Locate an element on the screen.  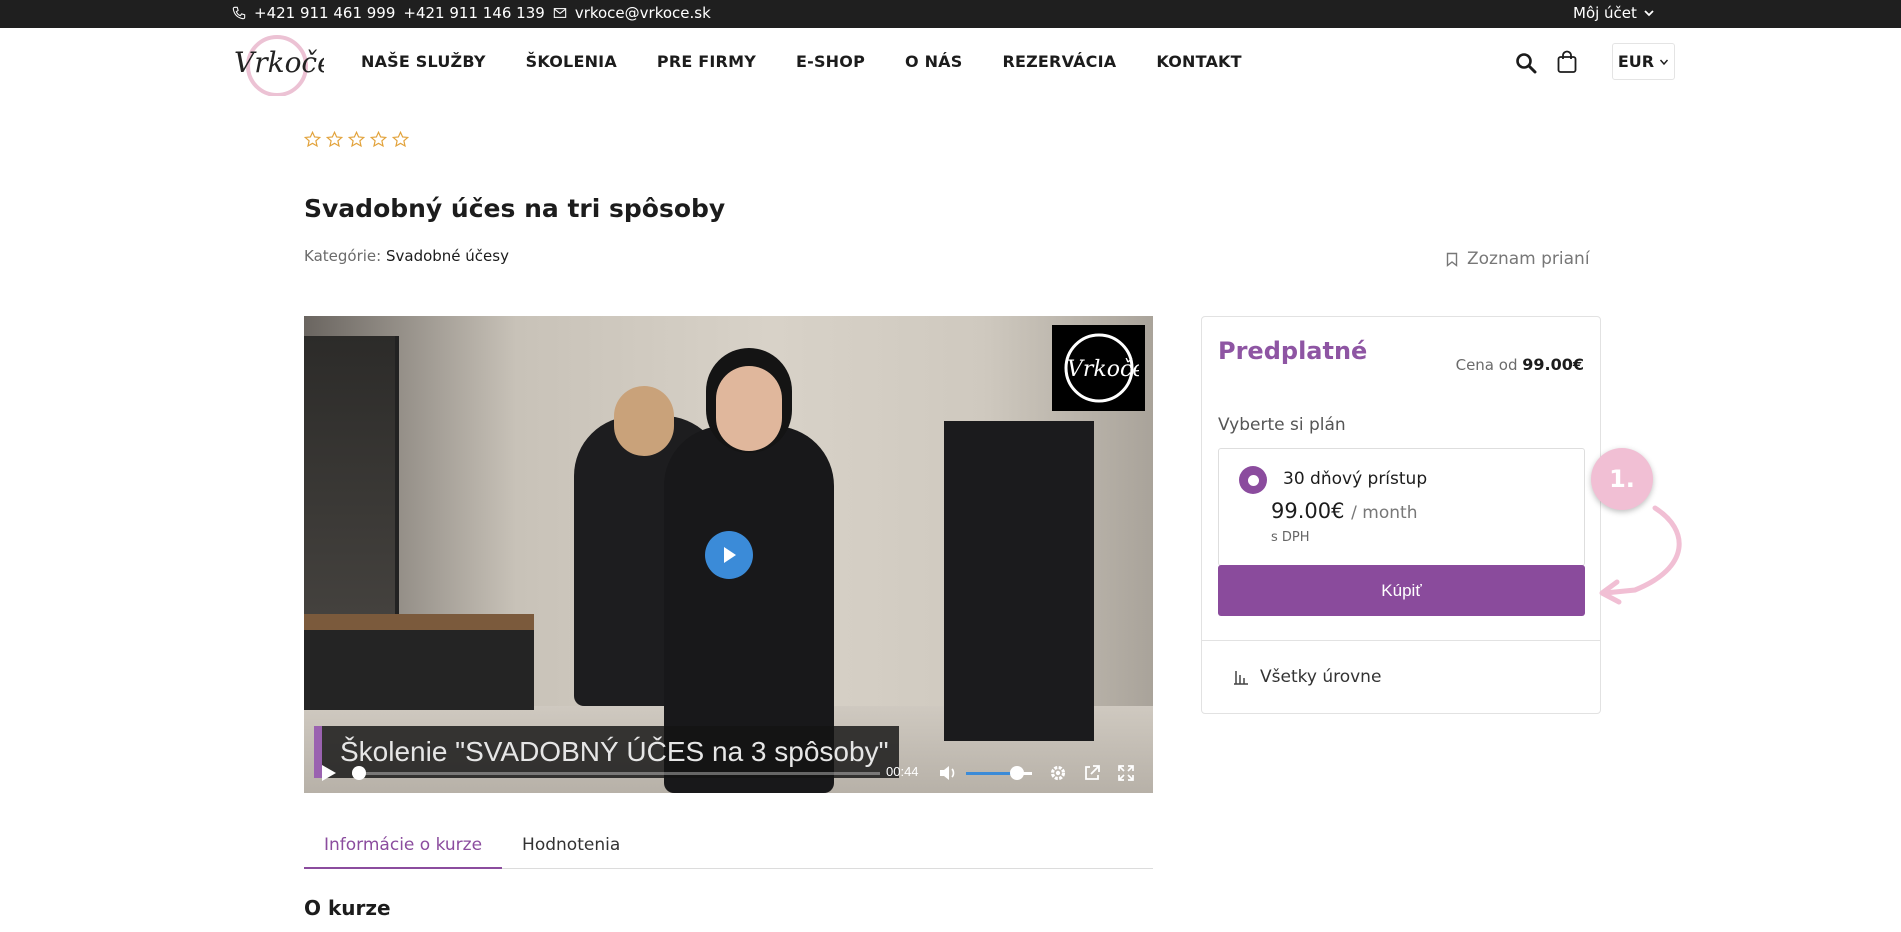
nav-pre-firmy: PRE FIRMY is located at coordinates (706, 61).